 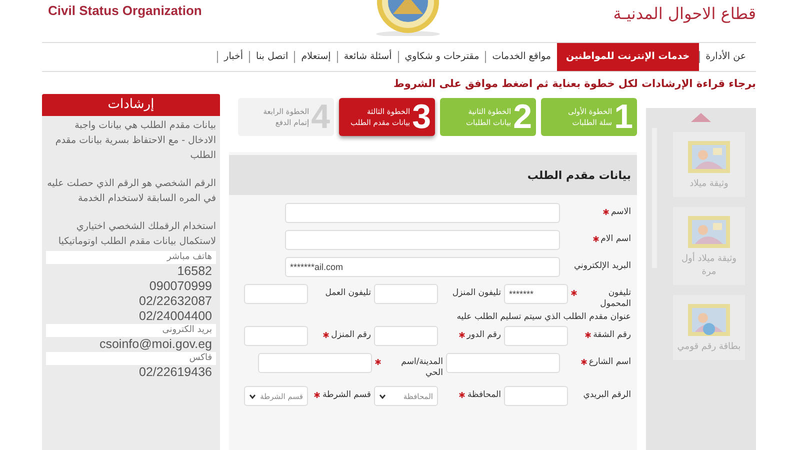 I want to click on contact-value: 02/24004400, so click(x=175, y=316).